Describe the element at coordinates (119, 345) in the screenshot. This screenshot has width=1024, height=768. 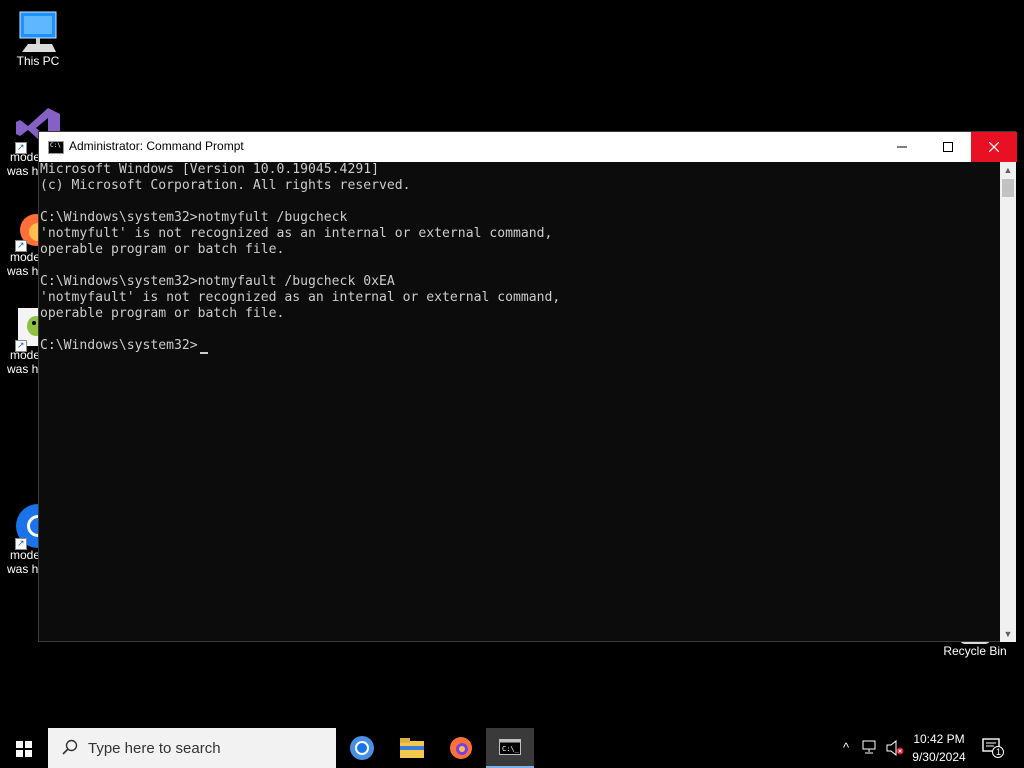
I see `console-prompt: C:\Windows\system32>` at that location.